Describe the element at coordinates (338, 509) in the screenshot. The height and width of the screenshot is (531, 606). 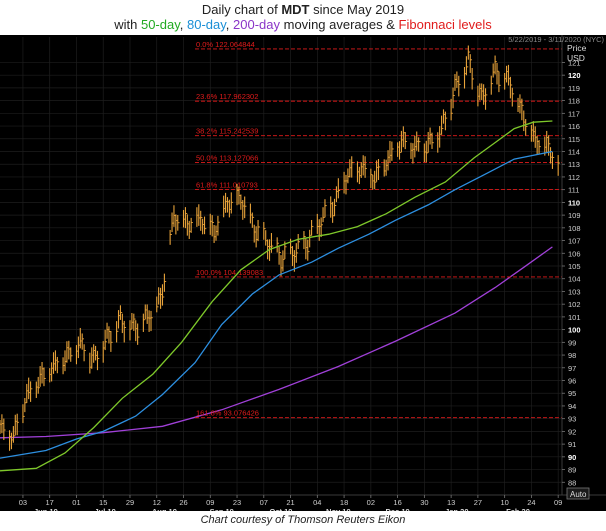
I see `x-month-label: Nov 19` at that location.